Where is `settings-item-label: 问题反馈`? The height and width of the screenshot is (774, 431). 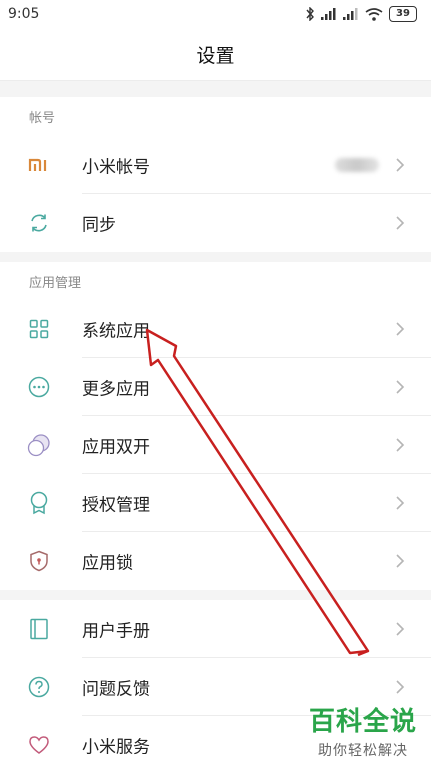
settings-item-label: 问题反馈 is located at coordinates (116, 689).